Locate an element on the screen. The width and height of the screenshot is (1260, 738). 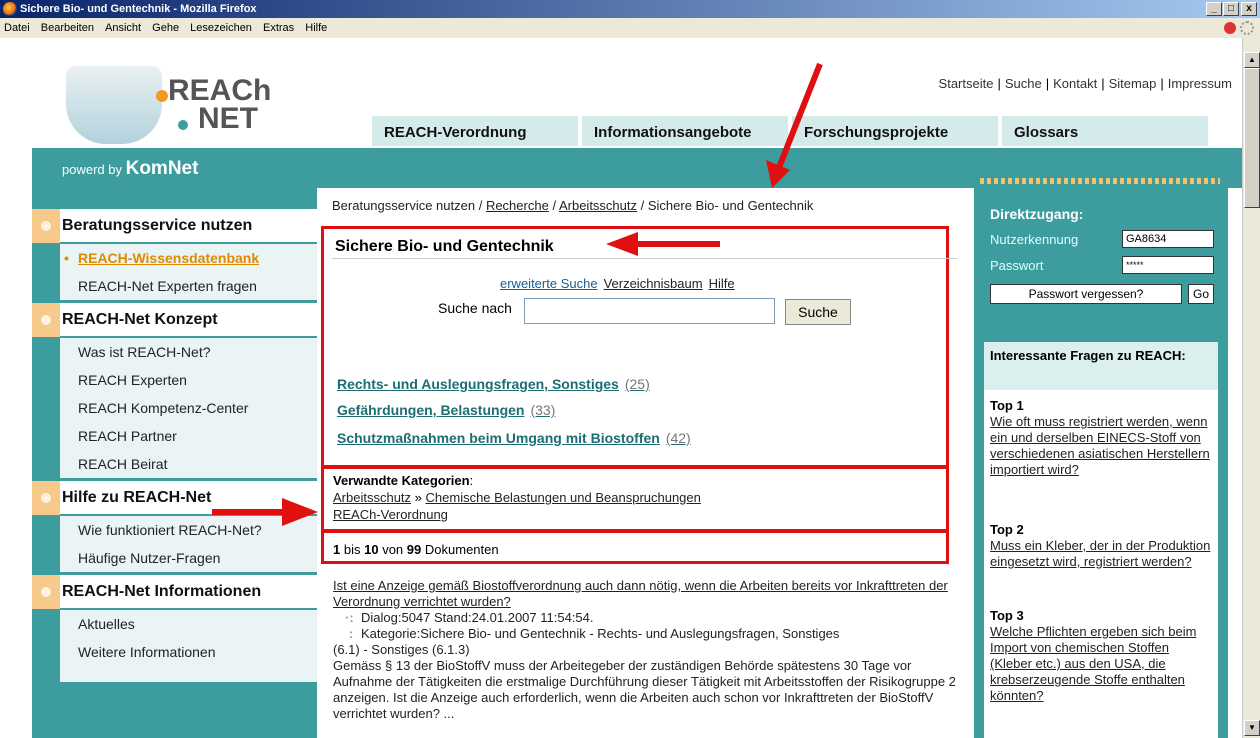
menu-bearbeiten: Bearbeiten is located at coordinates (67, 28).